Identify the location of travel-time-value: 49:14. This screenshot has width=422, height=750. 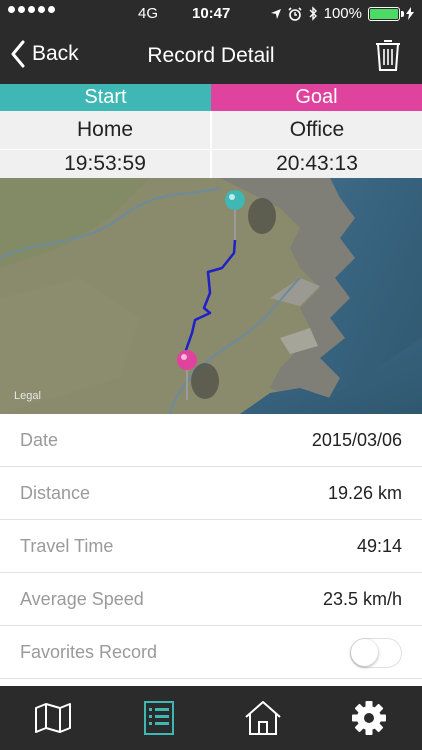
(379, 546).